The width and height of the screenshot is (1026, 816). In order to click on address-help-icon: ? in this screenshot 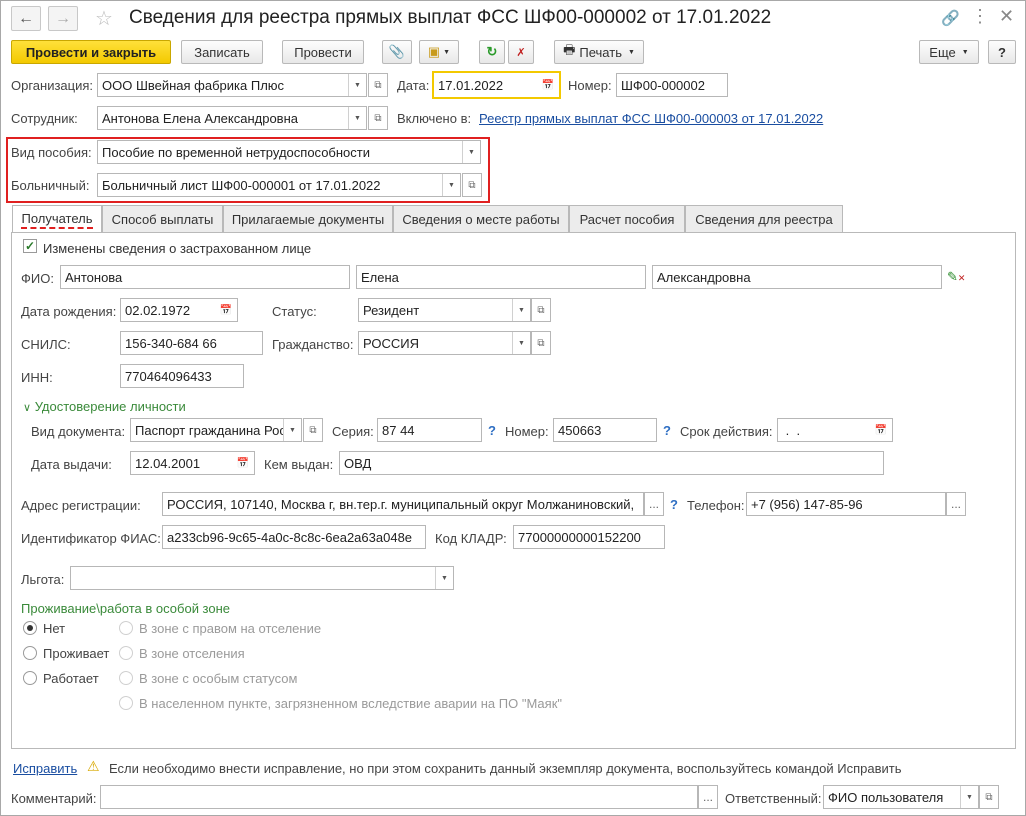, I will do `click(674, 504)`.